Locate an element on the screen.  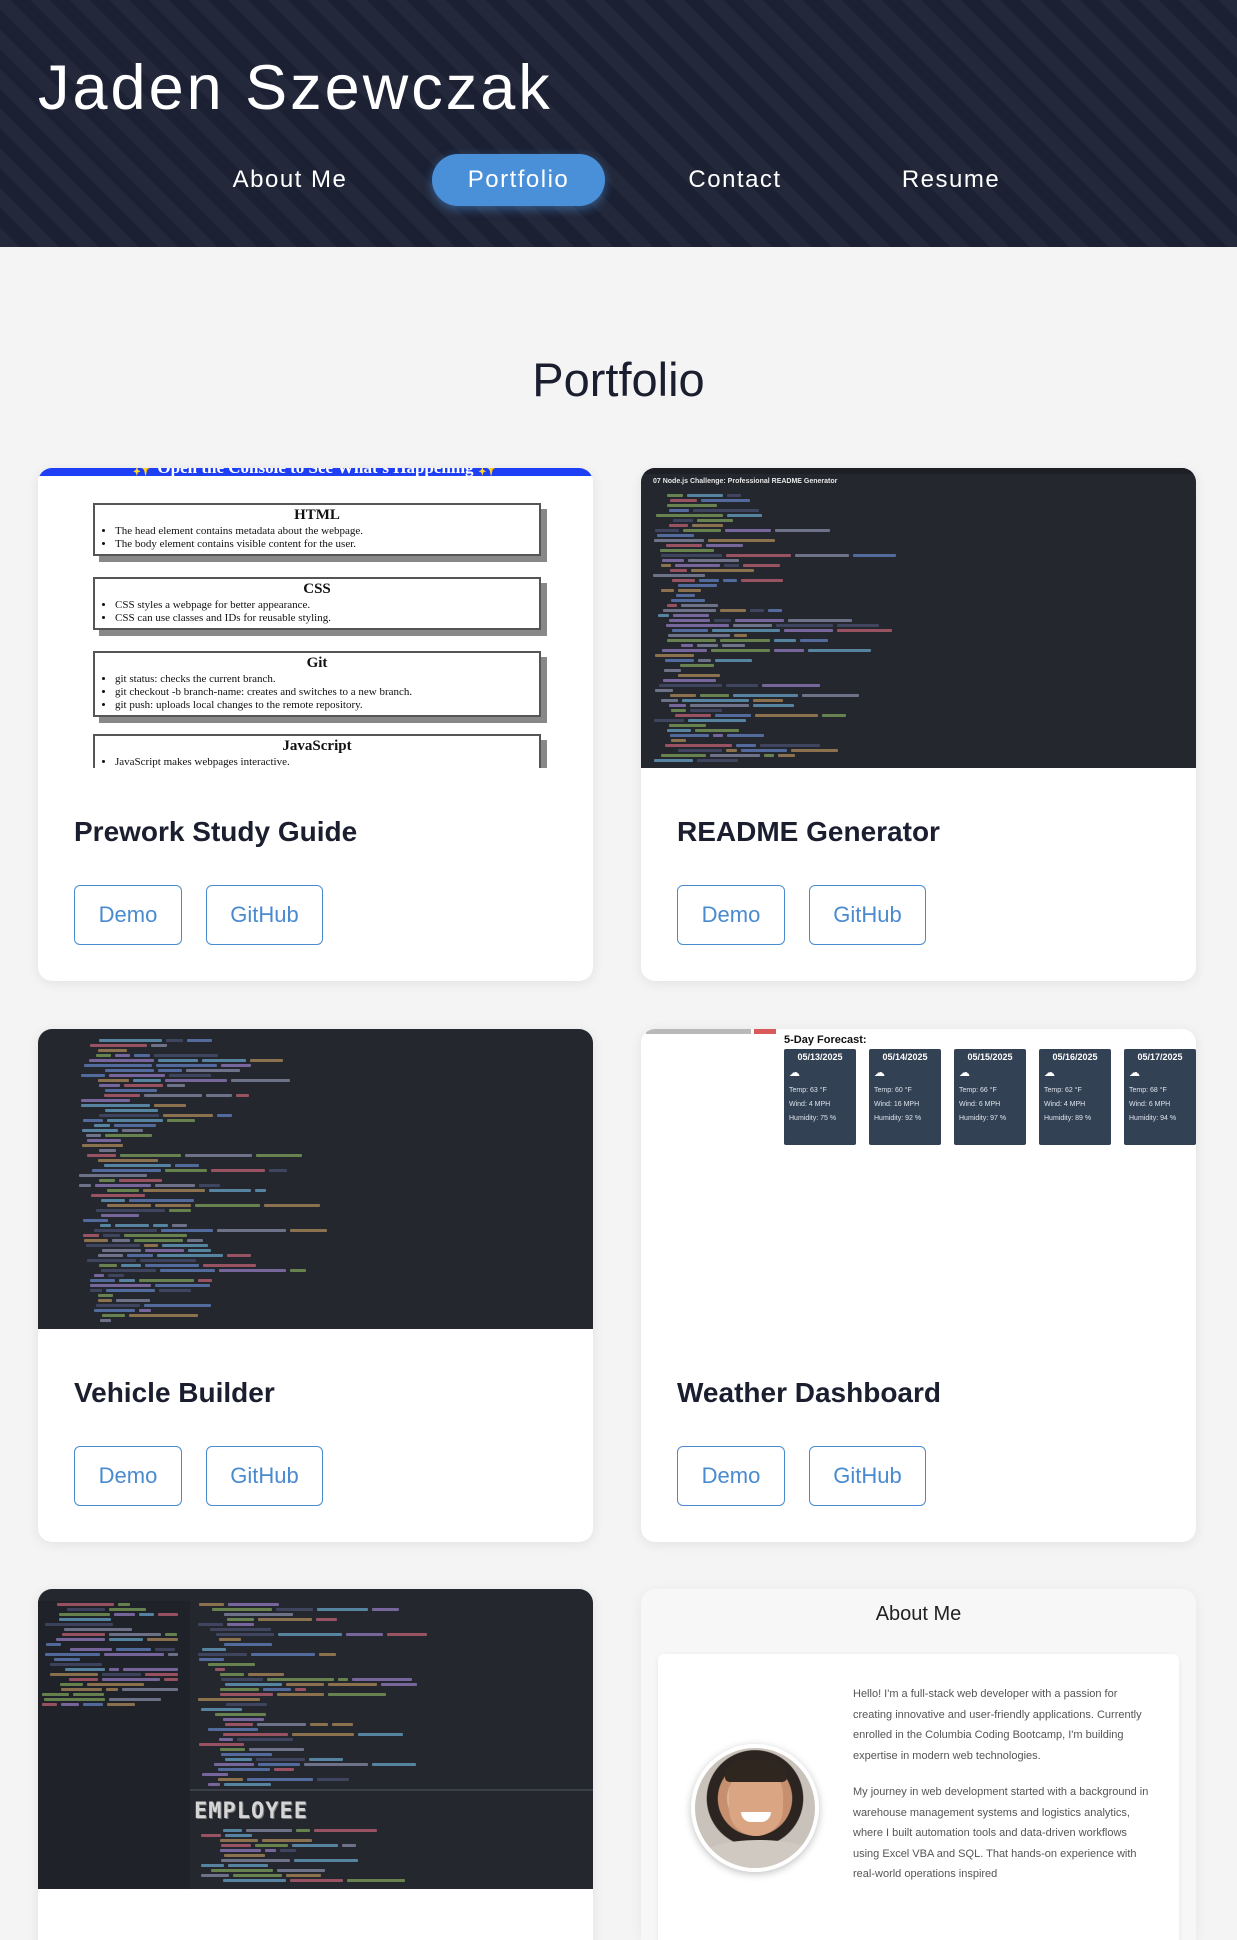
nav-about-me: About Me is located at coordinates (290, 180).